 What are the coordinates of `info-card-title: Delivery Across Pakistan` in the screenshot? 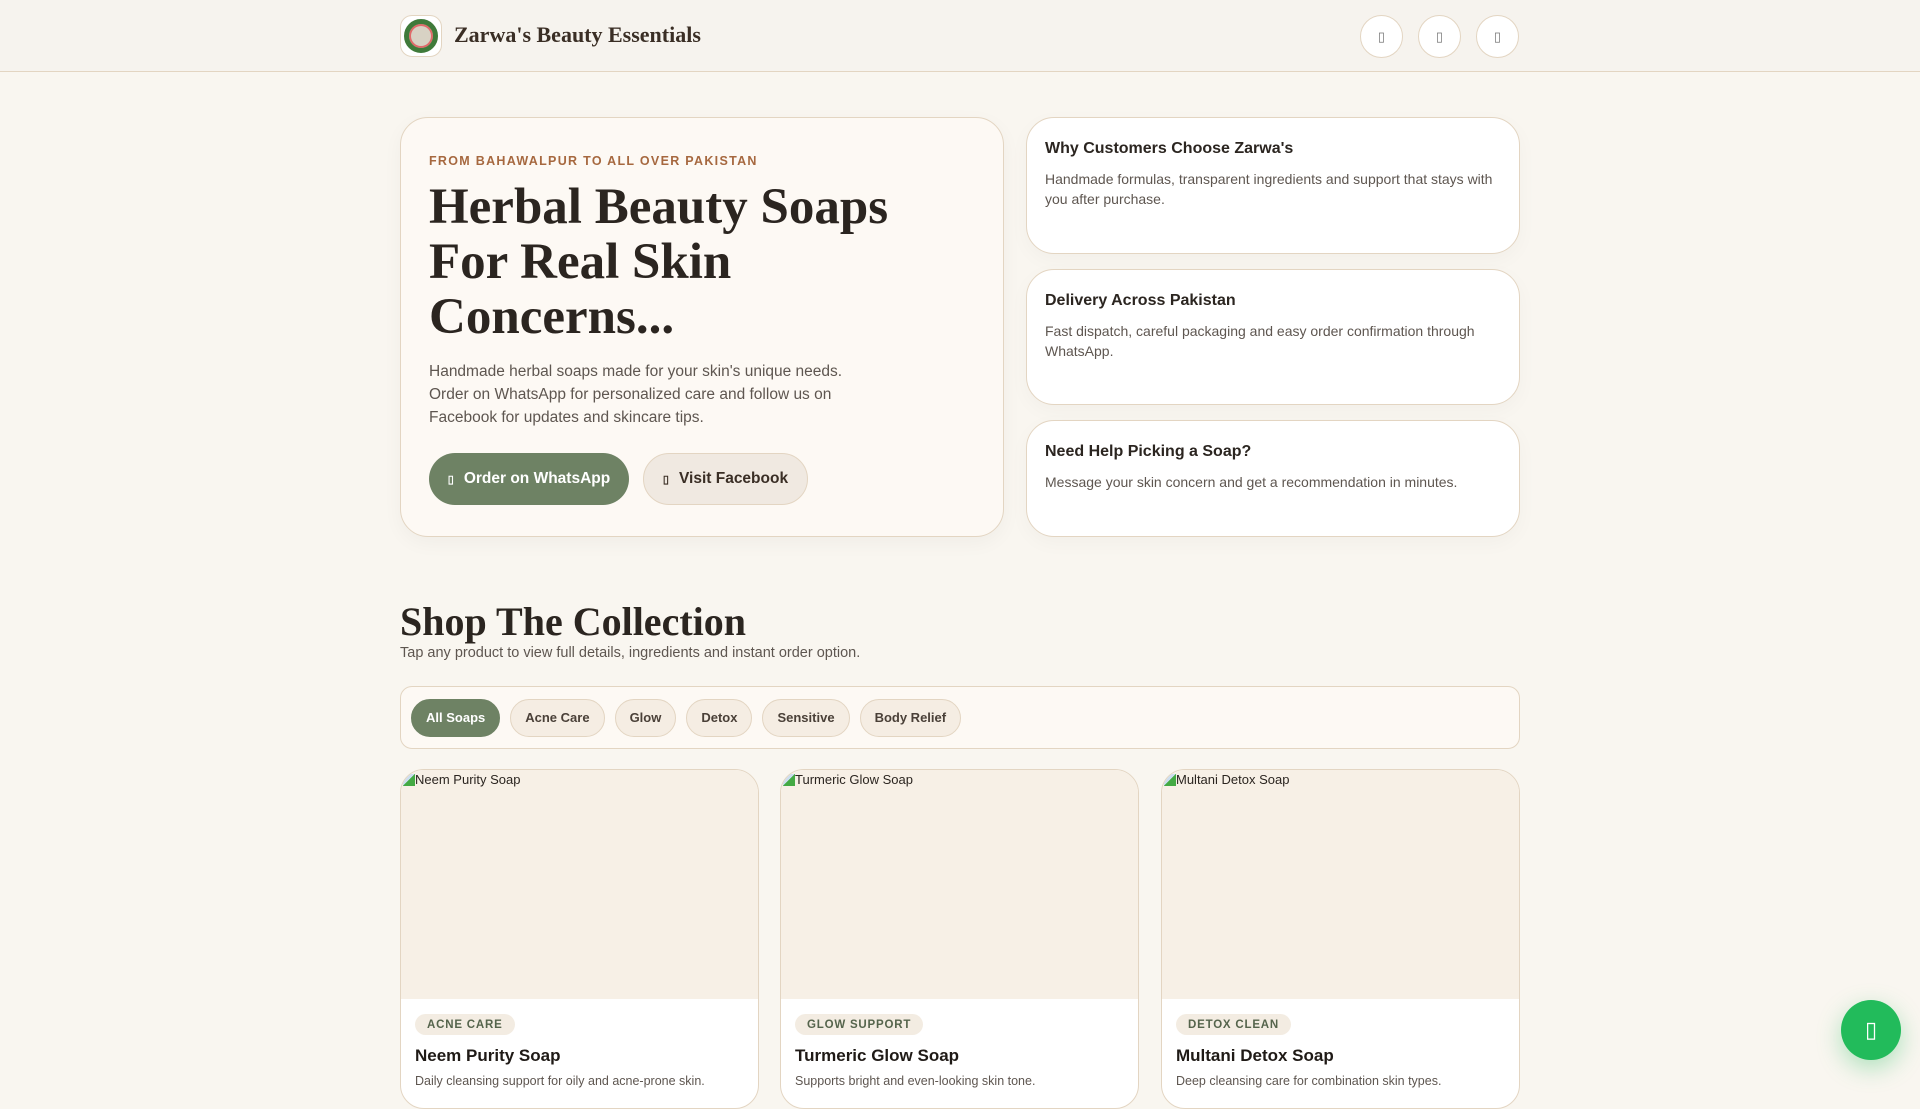 It's located at (1140, 300).